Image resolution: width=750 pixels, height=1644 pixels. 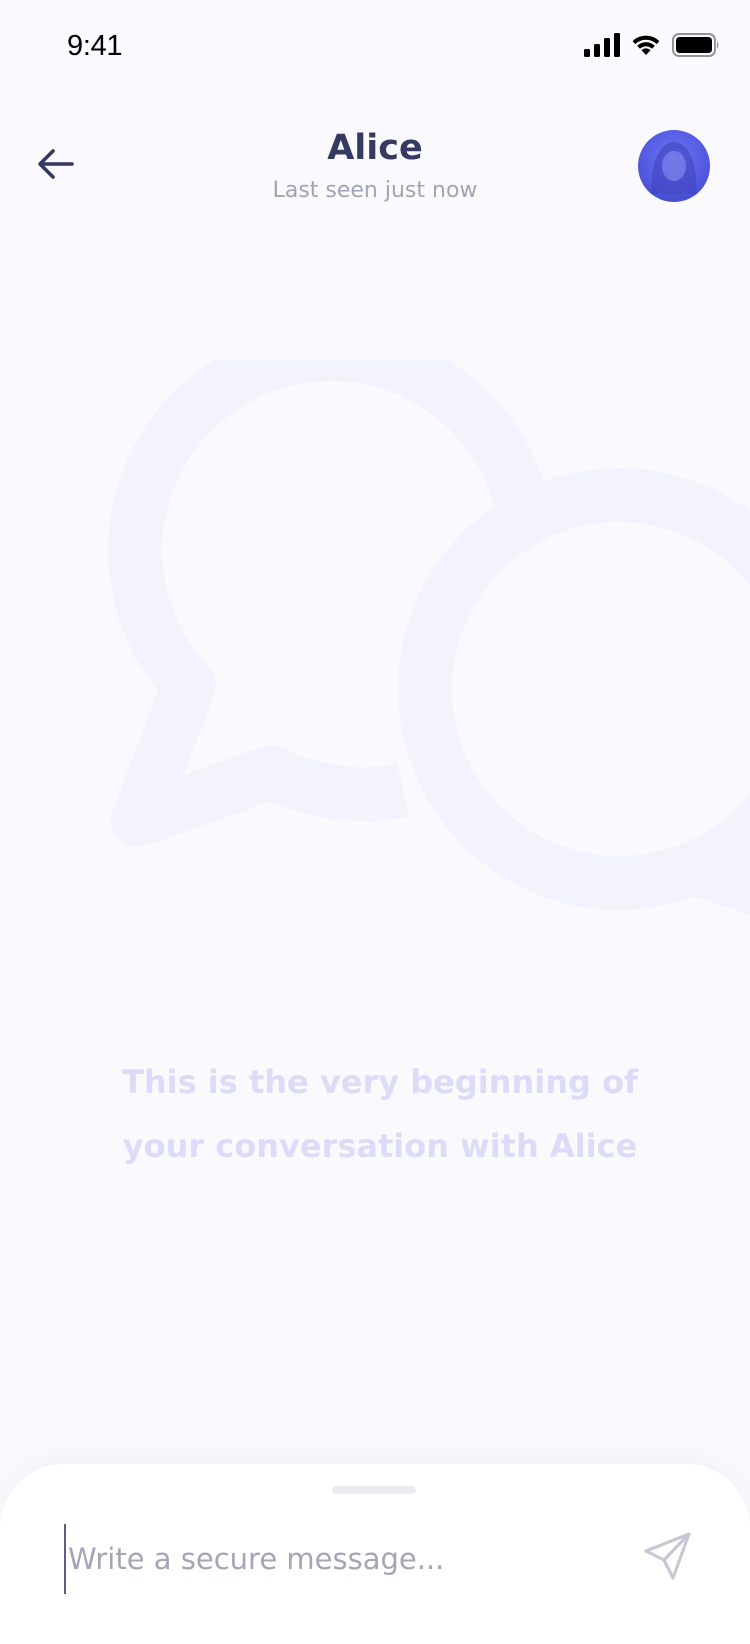 What do you see at coordinates (674, 166) in the screenshot?
I see `contact-avatar` at bounding box center [674, 166].